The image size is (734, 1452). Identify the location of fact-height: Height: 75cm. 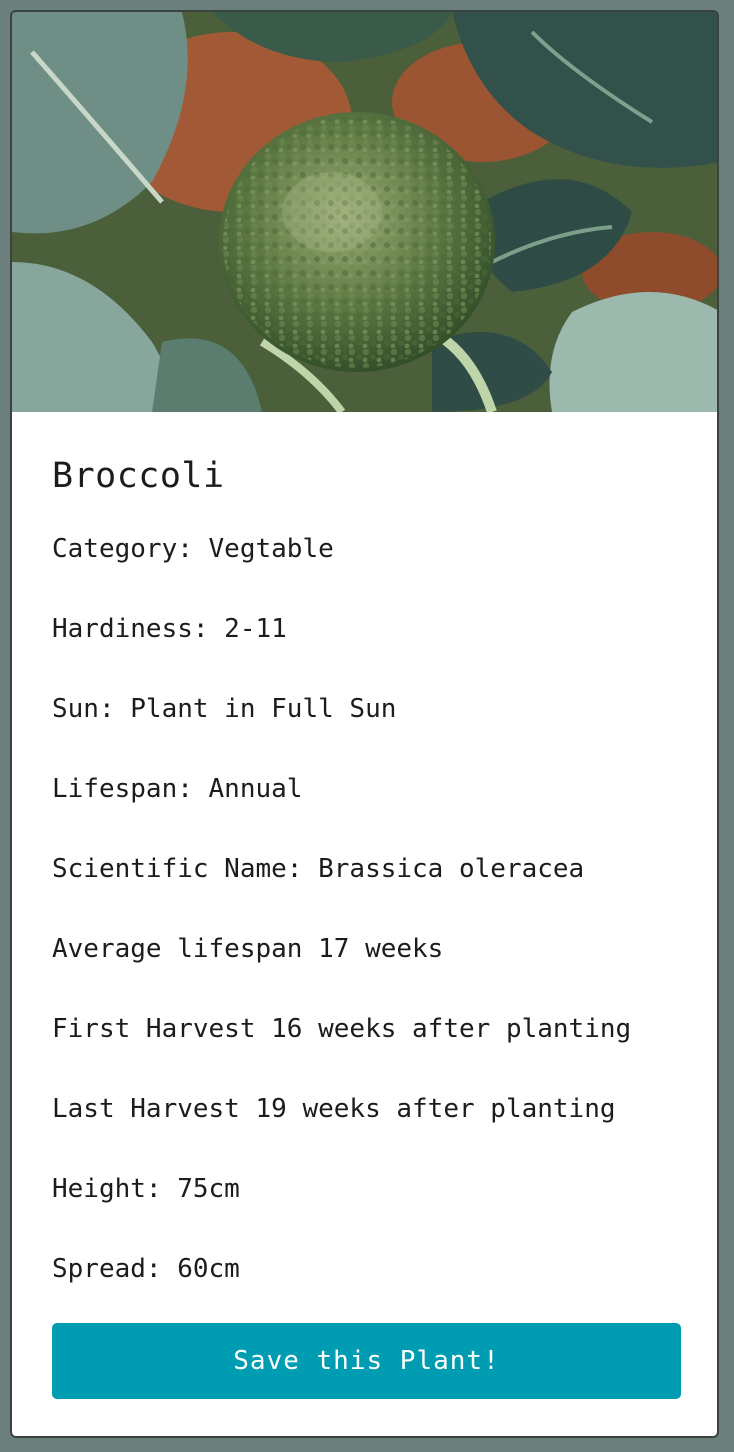
(146, 1189).